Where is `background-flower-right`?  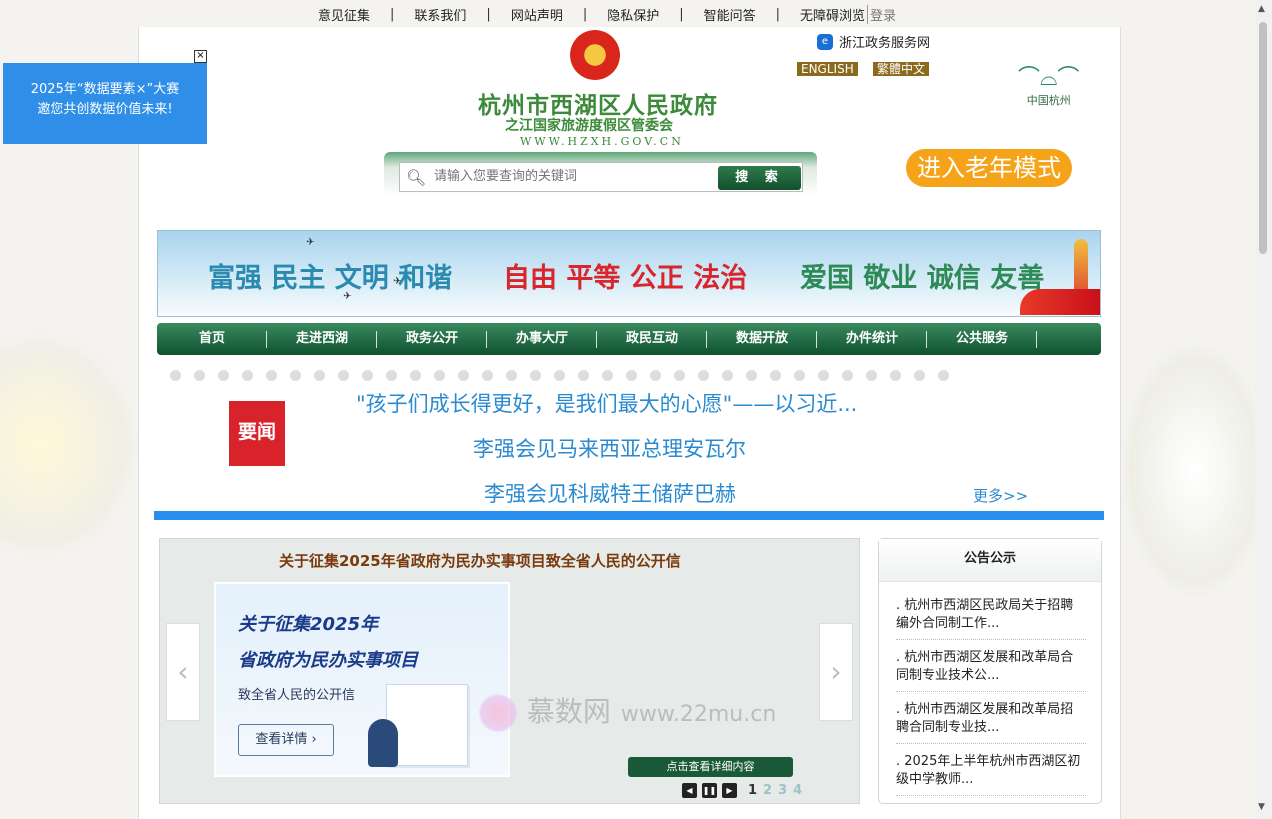 background-flower-right is located at coordinates (1195, 470).